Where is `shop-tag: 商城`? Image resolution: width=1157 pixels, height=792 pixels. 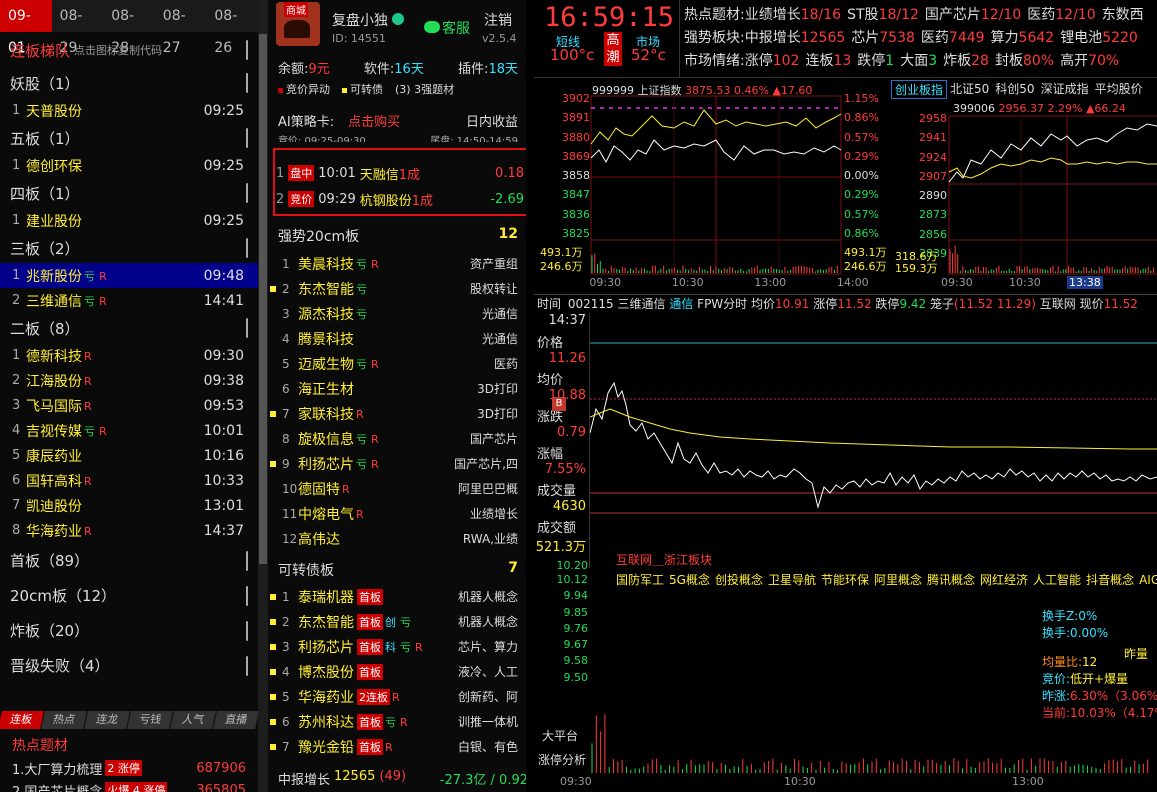
shop-tag: 商城 is located at coordinates (296, 9).